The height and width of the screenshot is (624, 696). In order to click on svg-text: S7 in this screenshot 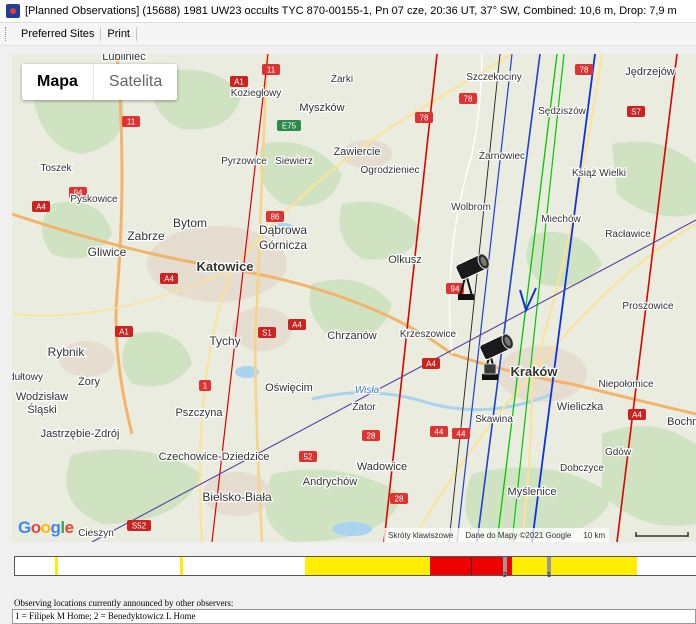, I will do `click(636, 112)`.